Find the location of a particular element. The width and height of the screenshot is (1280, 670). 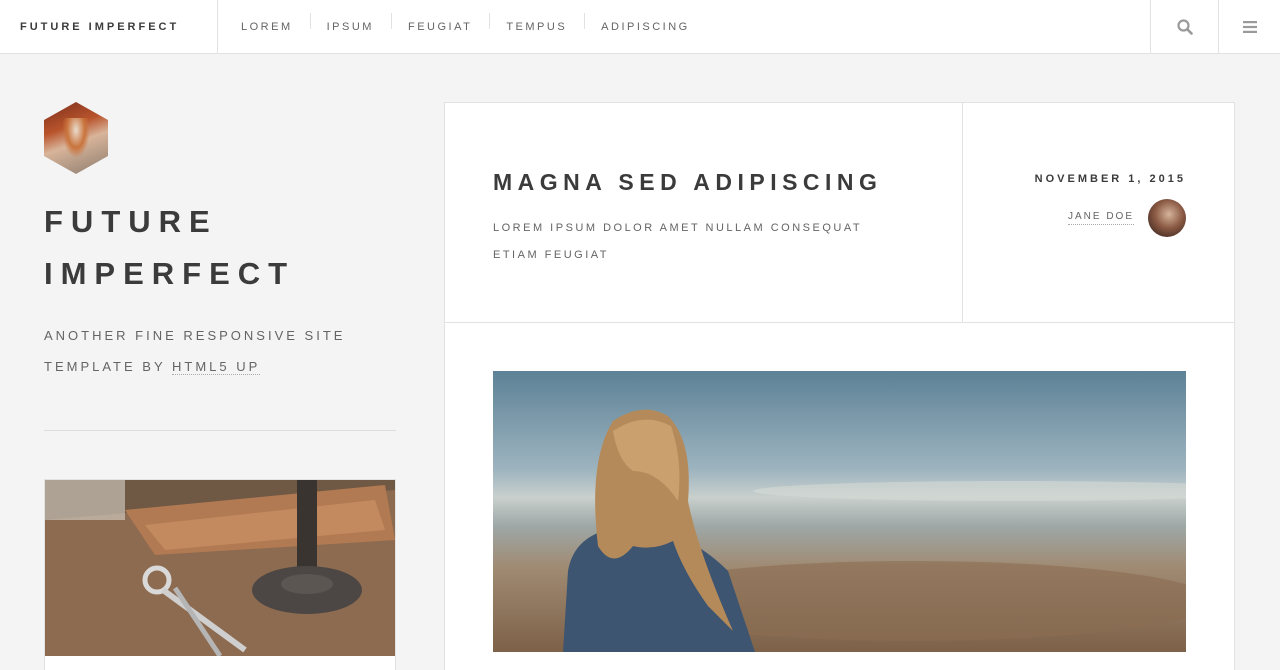

workbench-illustration is located at coordinates (220, 568).